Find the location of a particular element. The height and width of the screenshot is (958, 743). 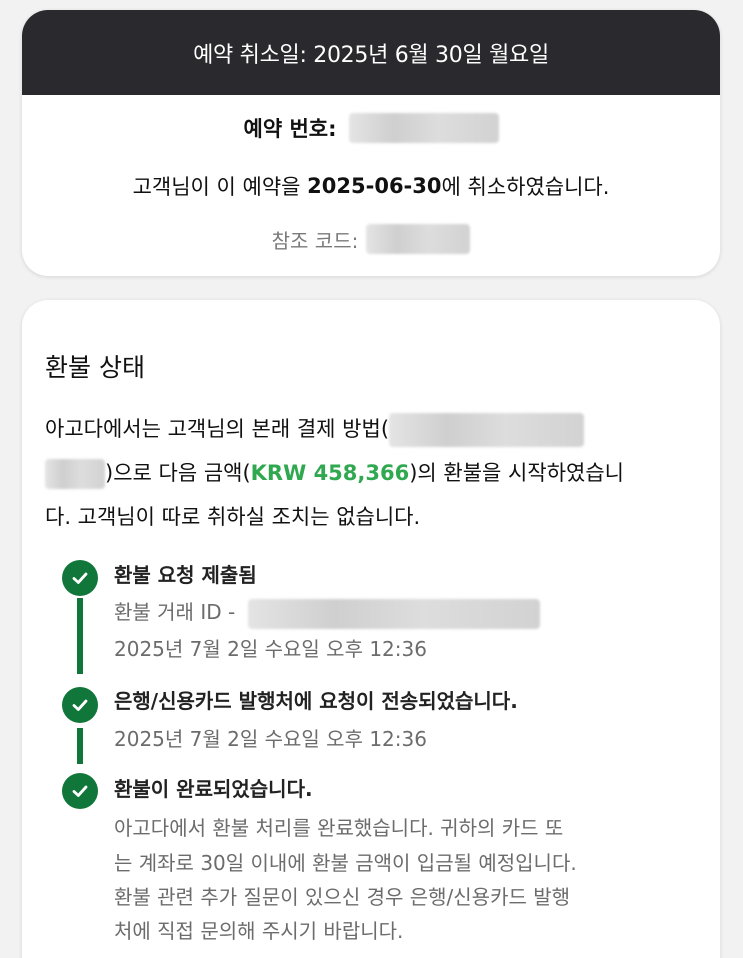

cancellation-date-header: 예약 취소일: 2025년 6월 30일 월요일 is located at coordinates (371, 52).